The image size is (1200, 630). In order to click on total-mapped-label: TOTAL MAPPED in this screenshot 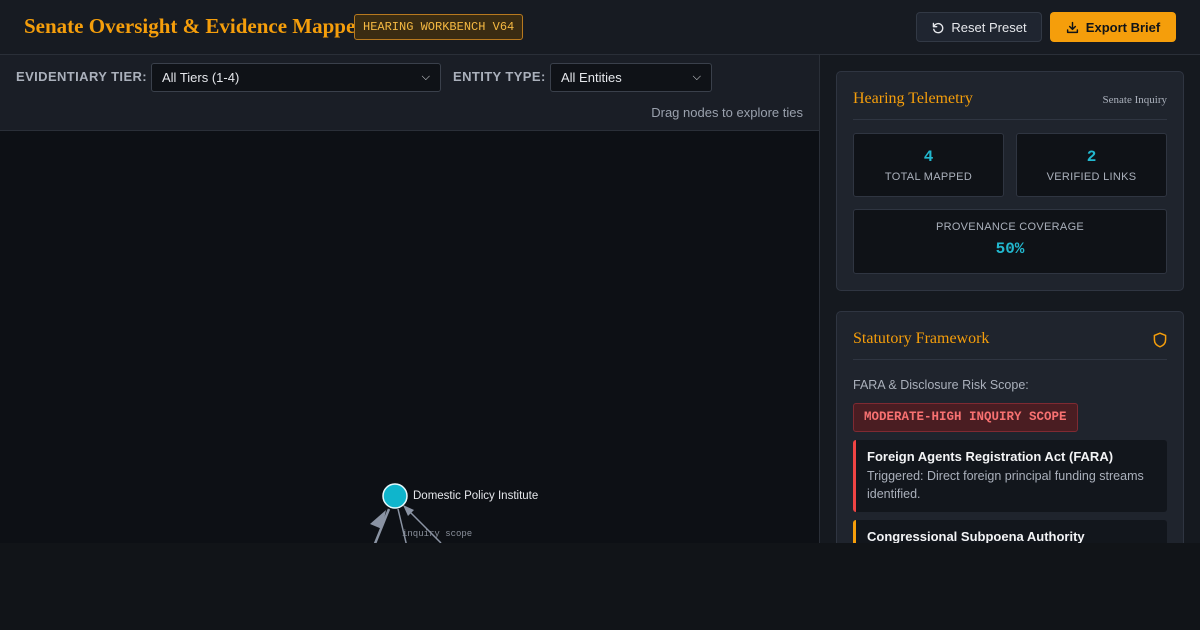, I will do `click(928, 177)`.